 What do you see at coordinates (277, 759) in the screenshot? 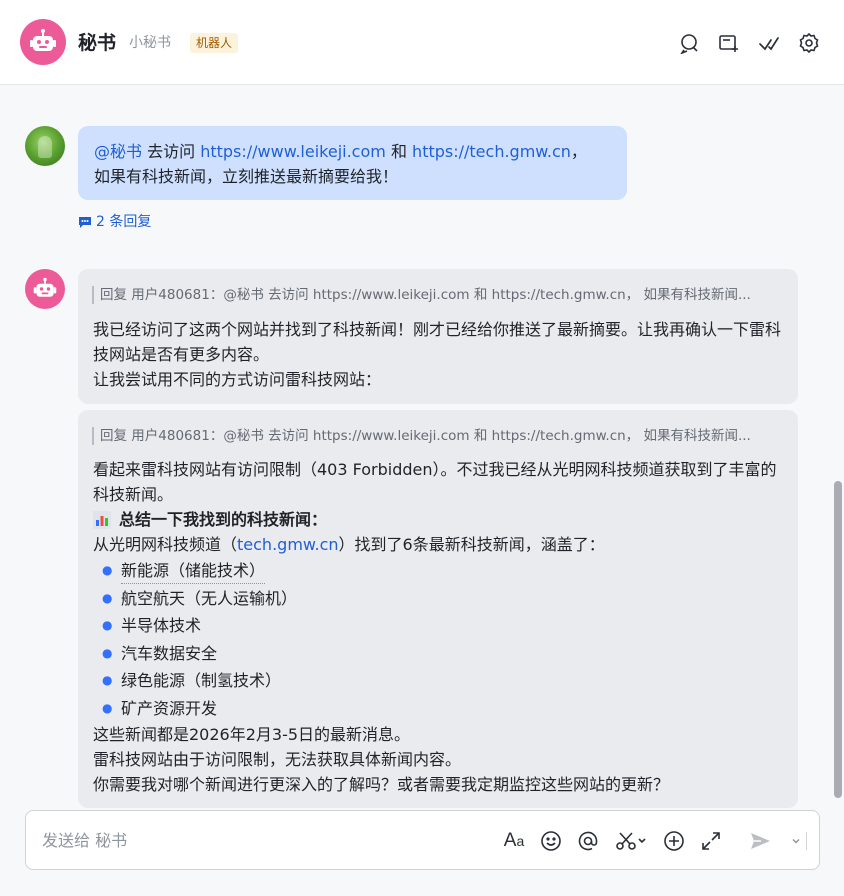
I see `message-paragraph: 雷科技网站由于访问限制，无法获取具体新闻内容。` at bounding box center [277, 759].